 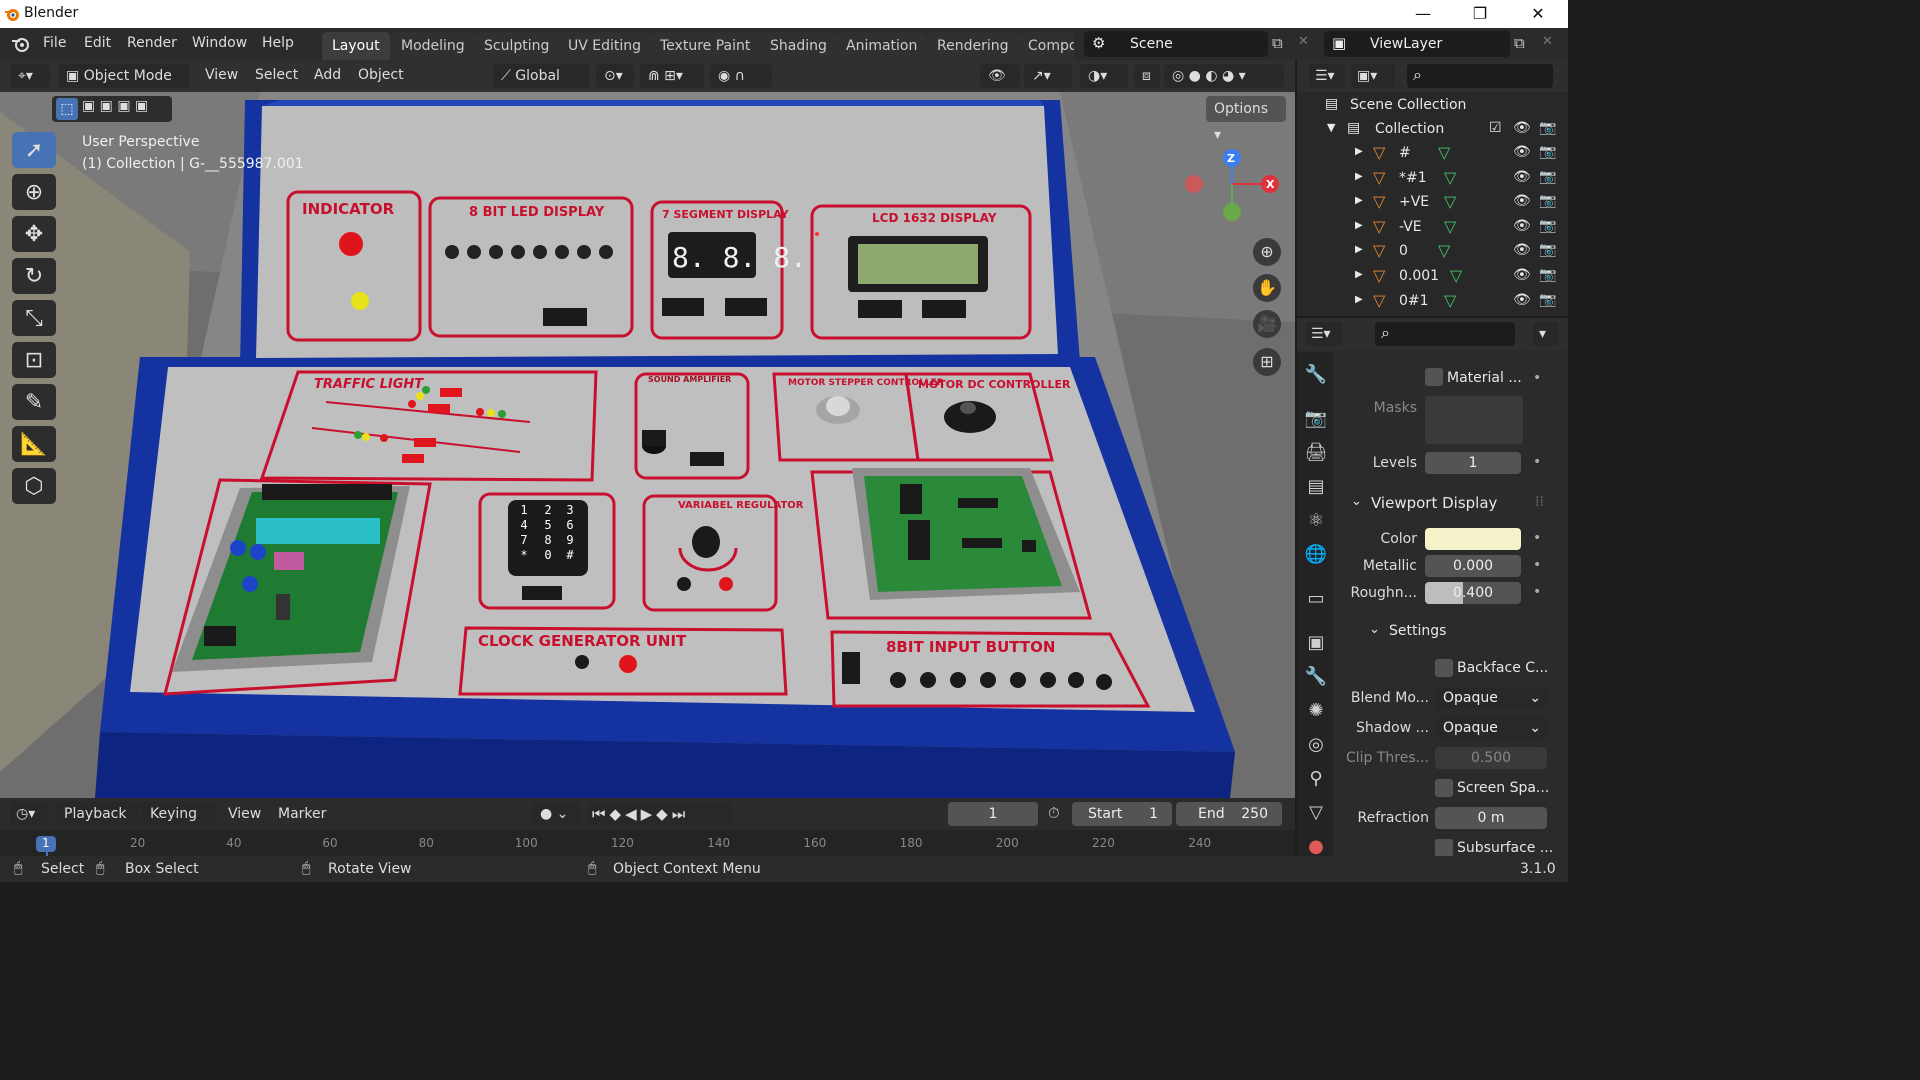 What do you see at coordinates (276, 75) in the screenshot?
I see `menu-select: Select` at bounding box center [276, 75].